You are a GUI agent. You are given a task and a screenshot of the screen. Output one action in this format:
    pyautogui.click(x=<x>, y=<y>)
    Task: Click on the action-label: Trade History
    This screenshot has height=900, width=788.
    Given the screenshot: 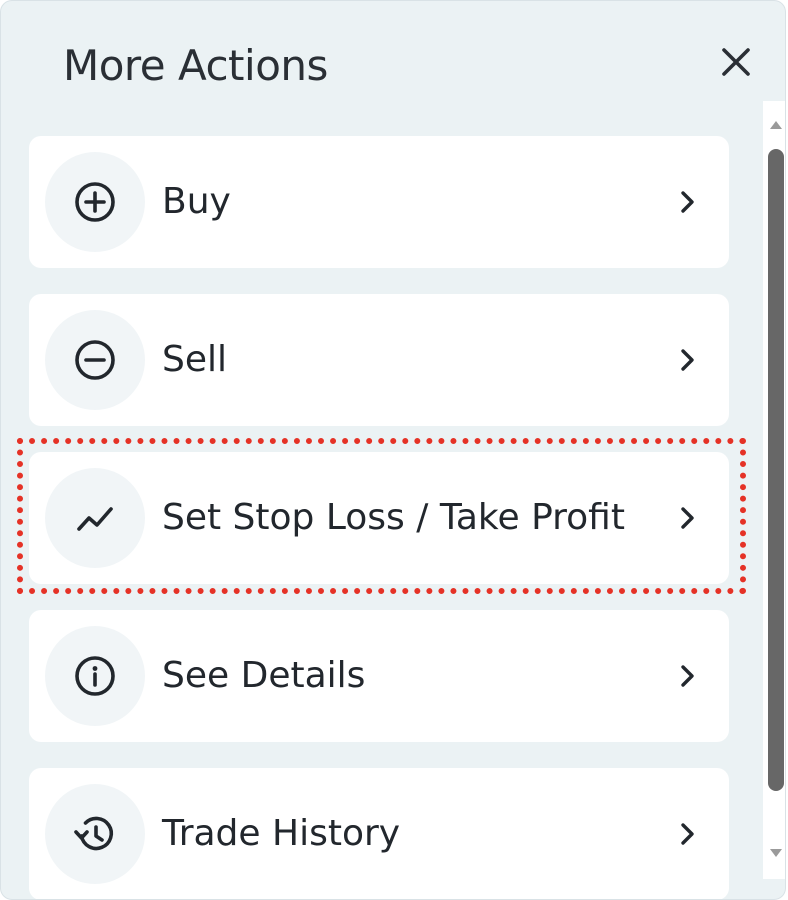 What is the action you would take?
    pyautogui.click(x=281, y=833)
    